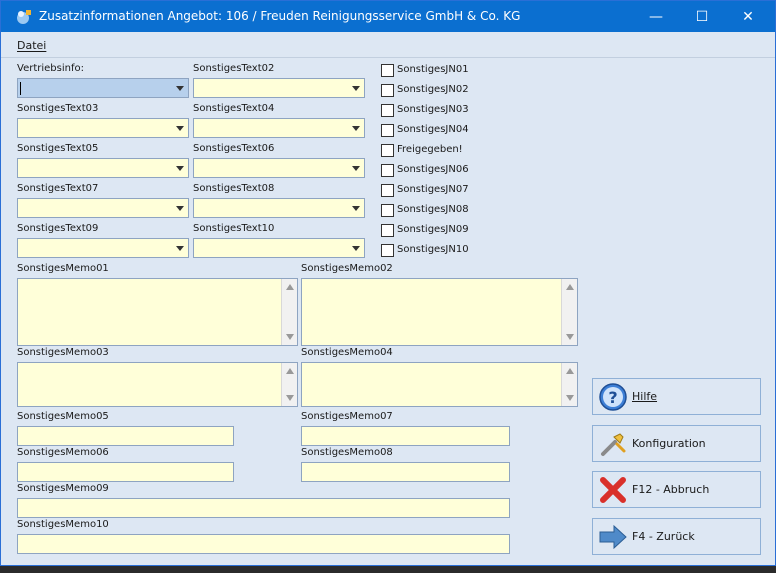  Describe the element at coordinates (431, 190) in the screenshot. I see `checkbox-sonstigesjn07: SonstigesJN07` at that location.